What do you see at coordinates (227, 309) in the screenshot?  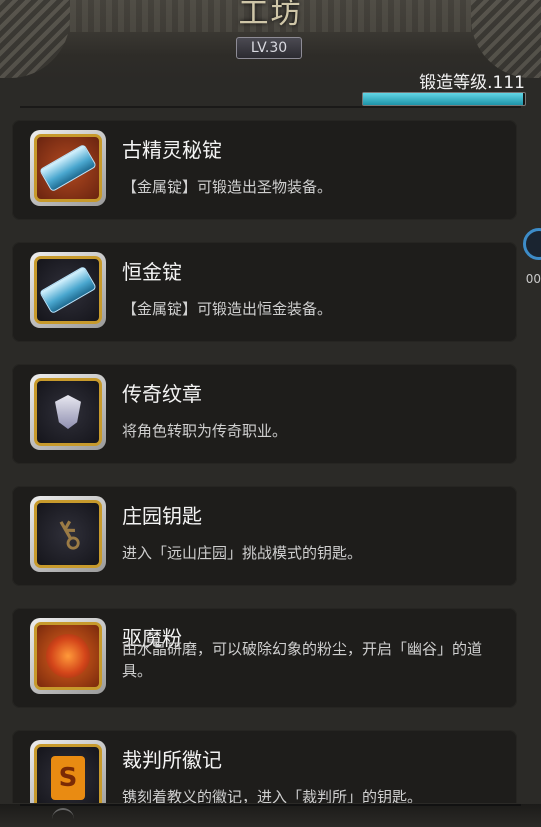 I see `item-description: 【金属锭】可锻造出恒金装备。` at bounding box center [227, 309].